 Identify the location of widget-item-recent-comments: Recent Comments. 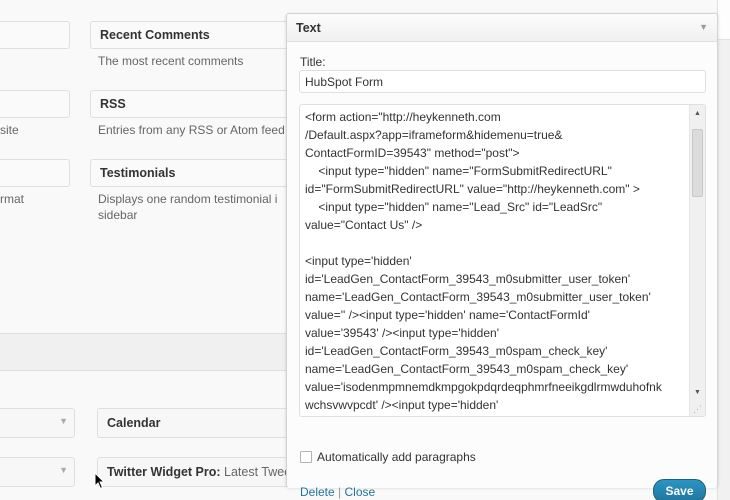
(195, 35).